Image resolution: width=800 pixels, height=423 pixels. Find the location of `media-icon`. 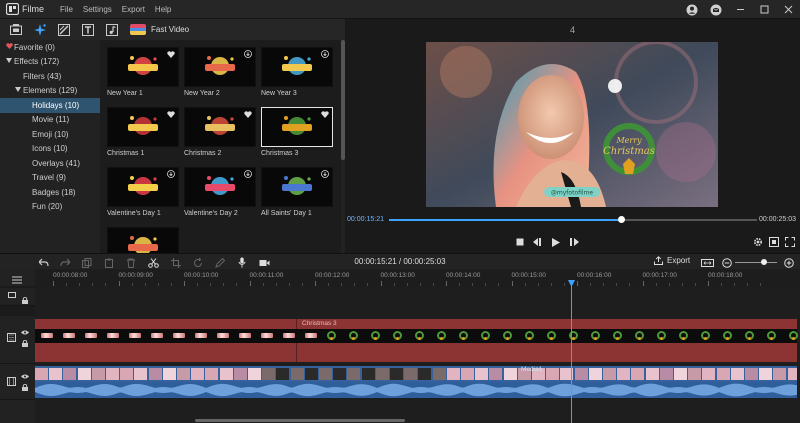

media-icon is located at coordinates (16, 29).